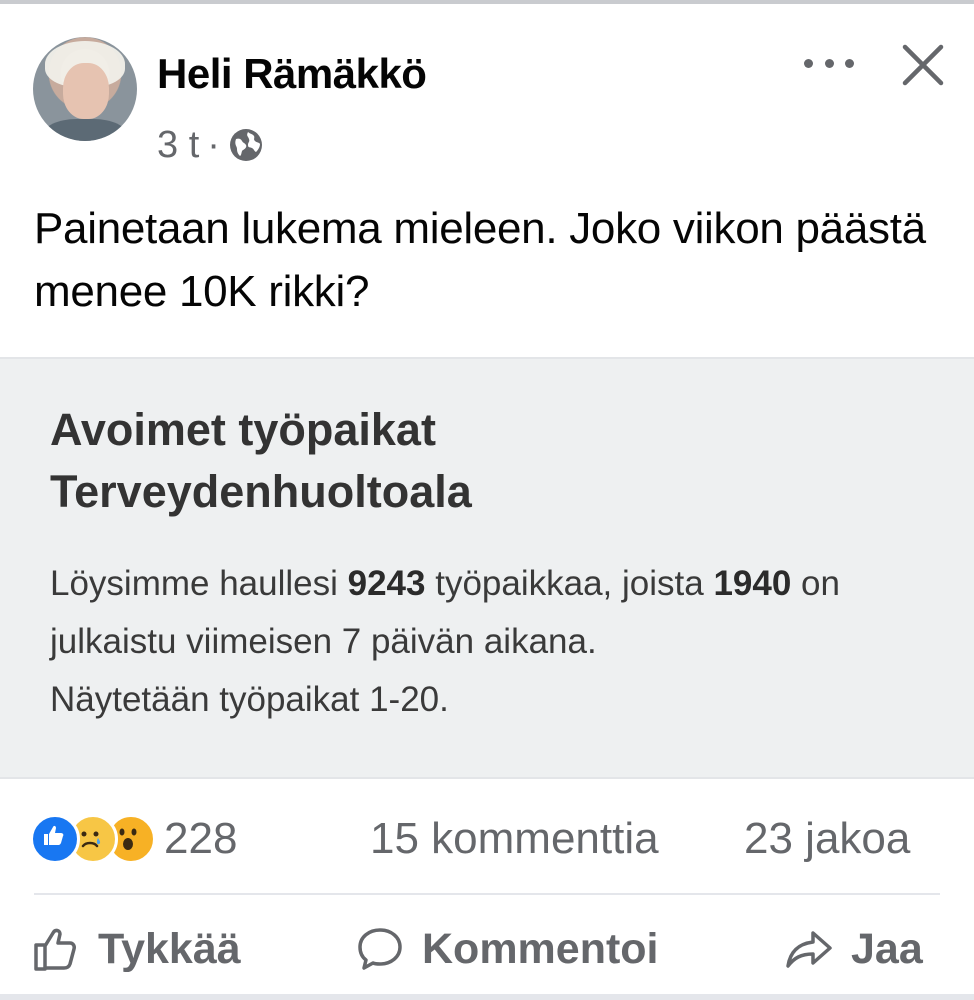 The height and width of the screenshot is (1000, 974). I want to click on share-button: Jaa, so click(853, 949).